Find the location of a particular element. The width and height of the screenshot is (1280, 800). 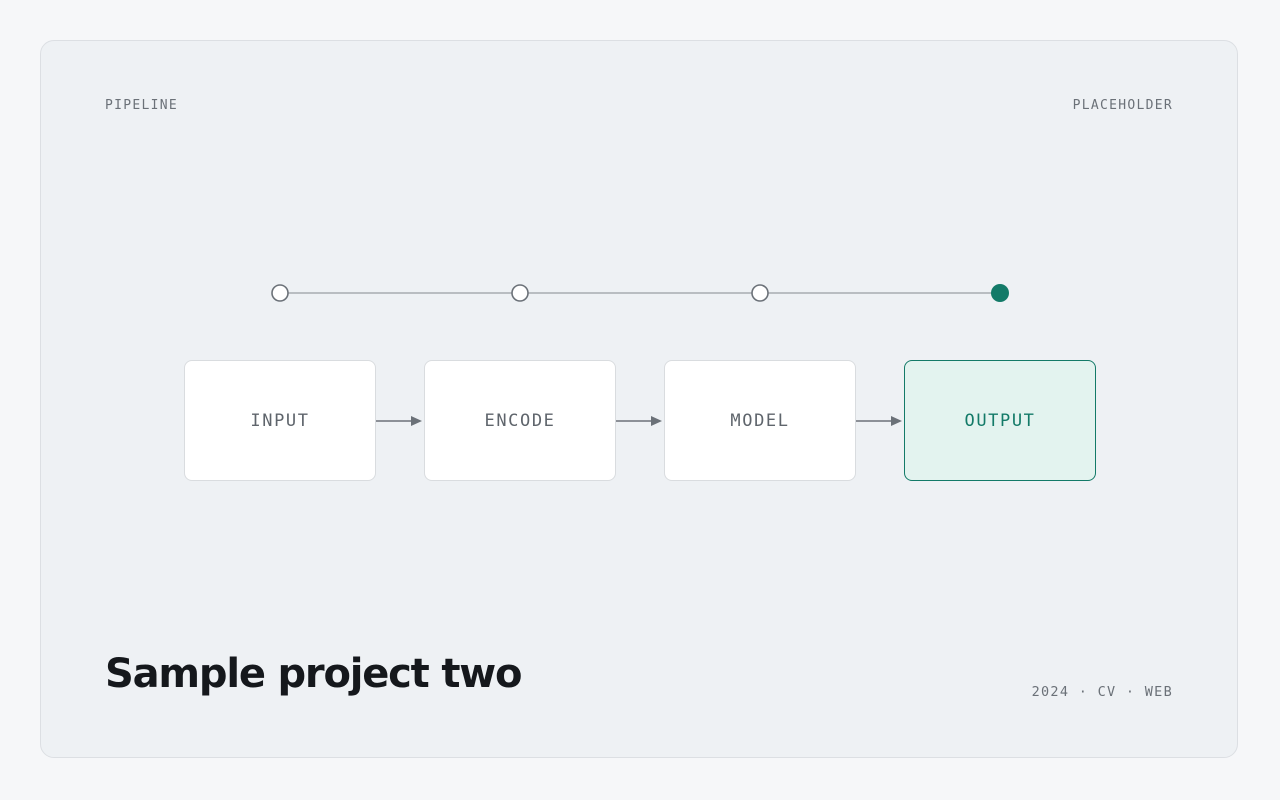

step-marker-output is located at coordinates (1000, 293).